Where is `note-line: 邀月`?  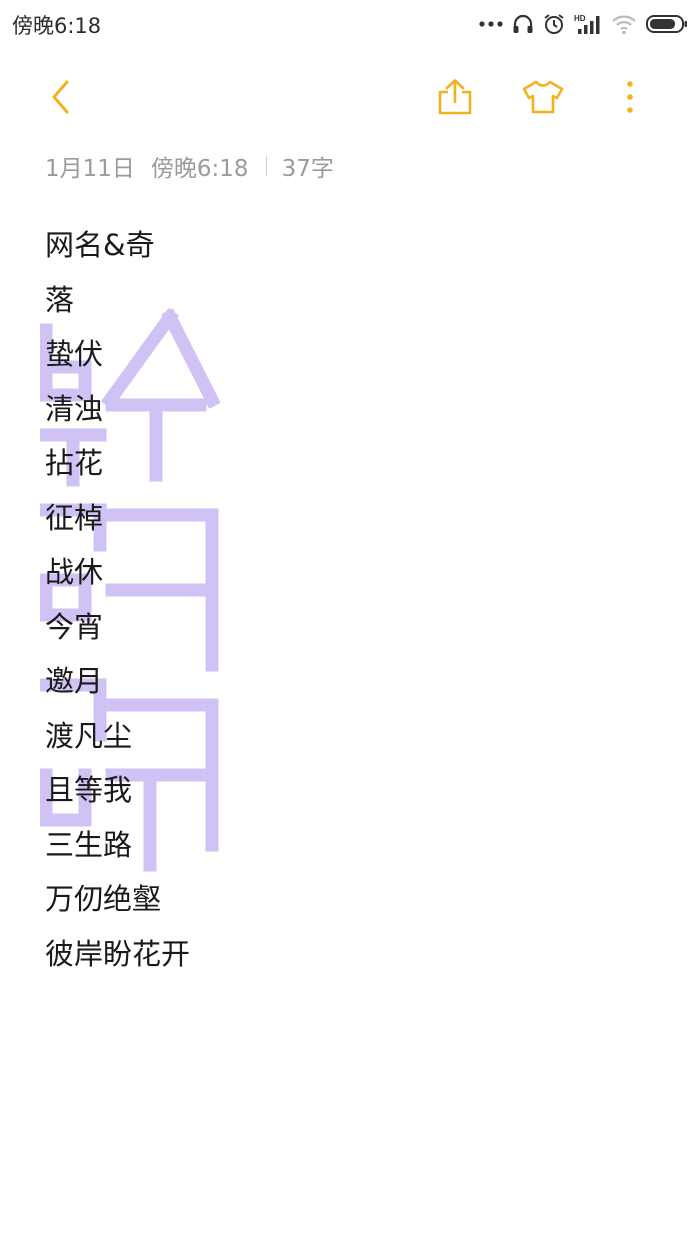
note-line: 邀月 is located at coordinates (355, 681).